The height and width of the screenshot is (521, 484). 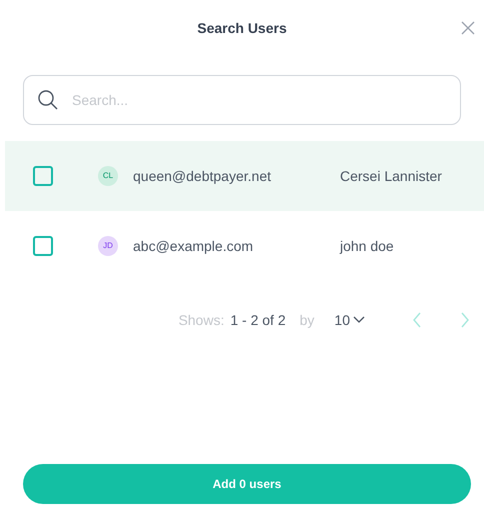 I want to click on dialog-title: Search Users, so click(x=242, y=28).